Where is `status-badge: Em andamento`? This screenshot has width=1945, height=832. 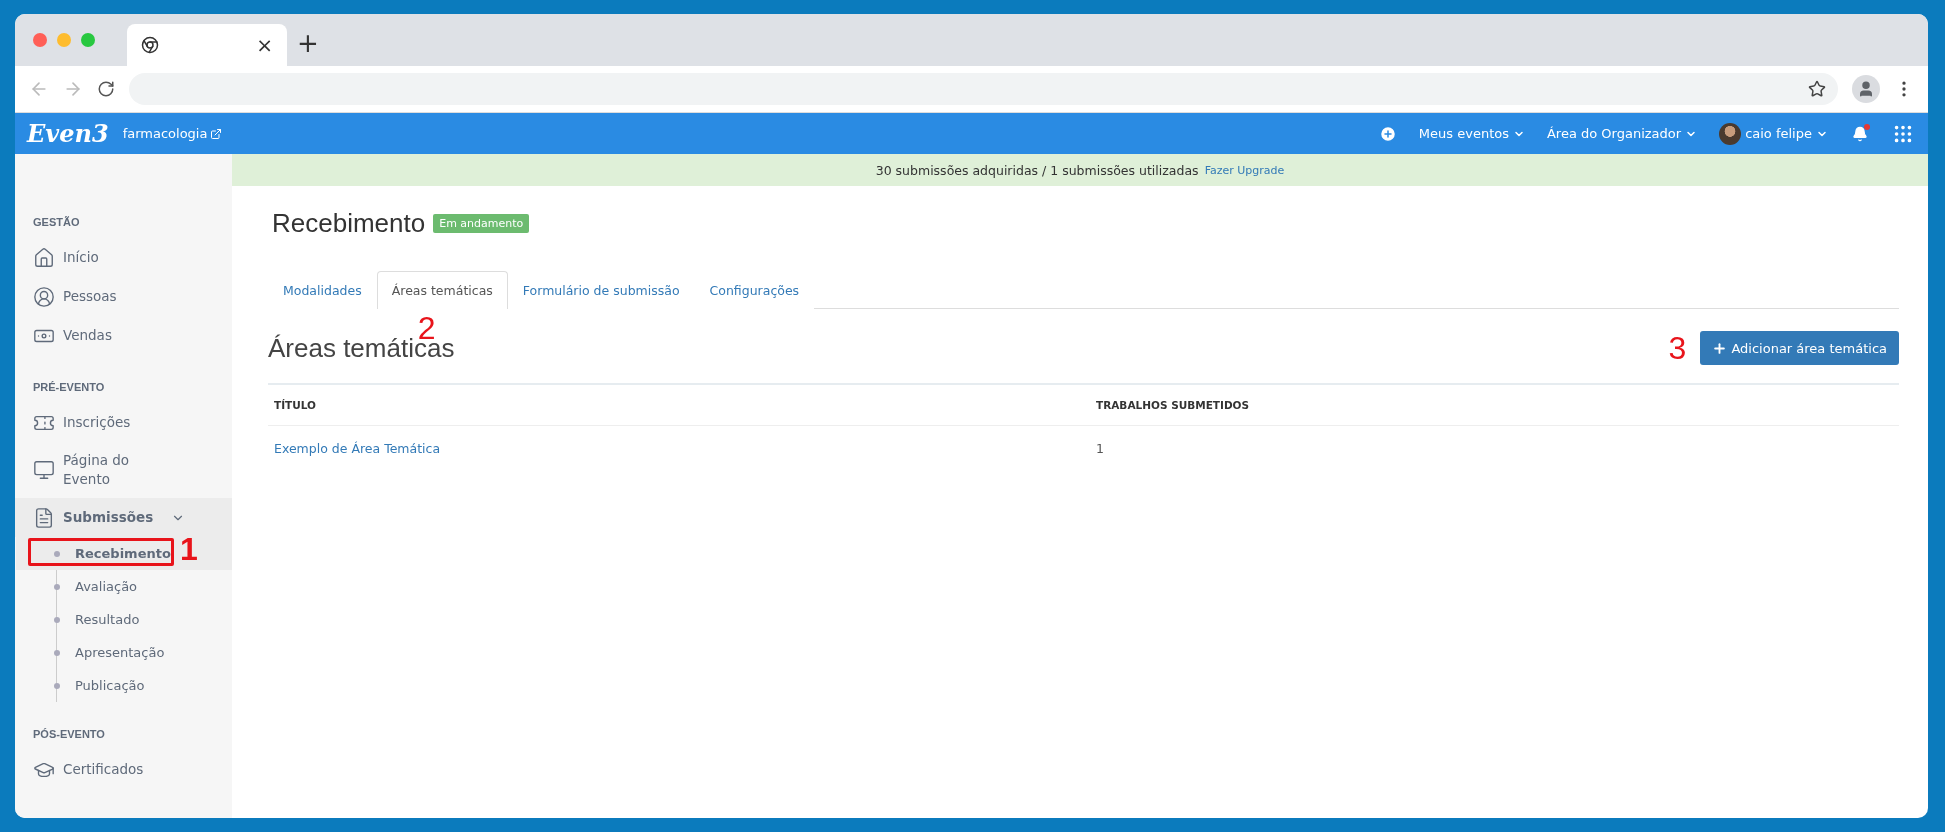
status-badge: Em andamento is located at coordinates (481, 223).